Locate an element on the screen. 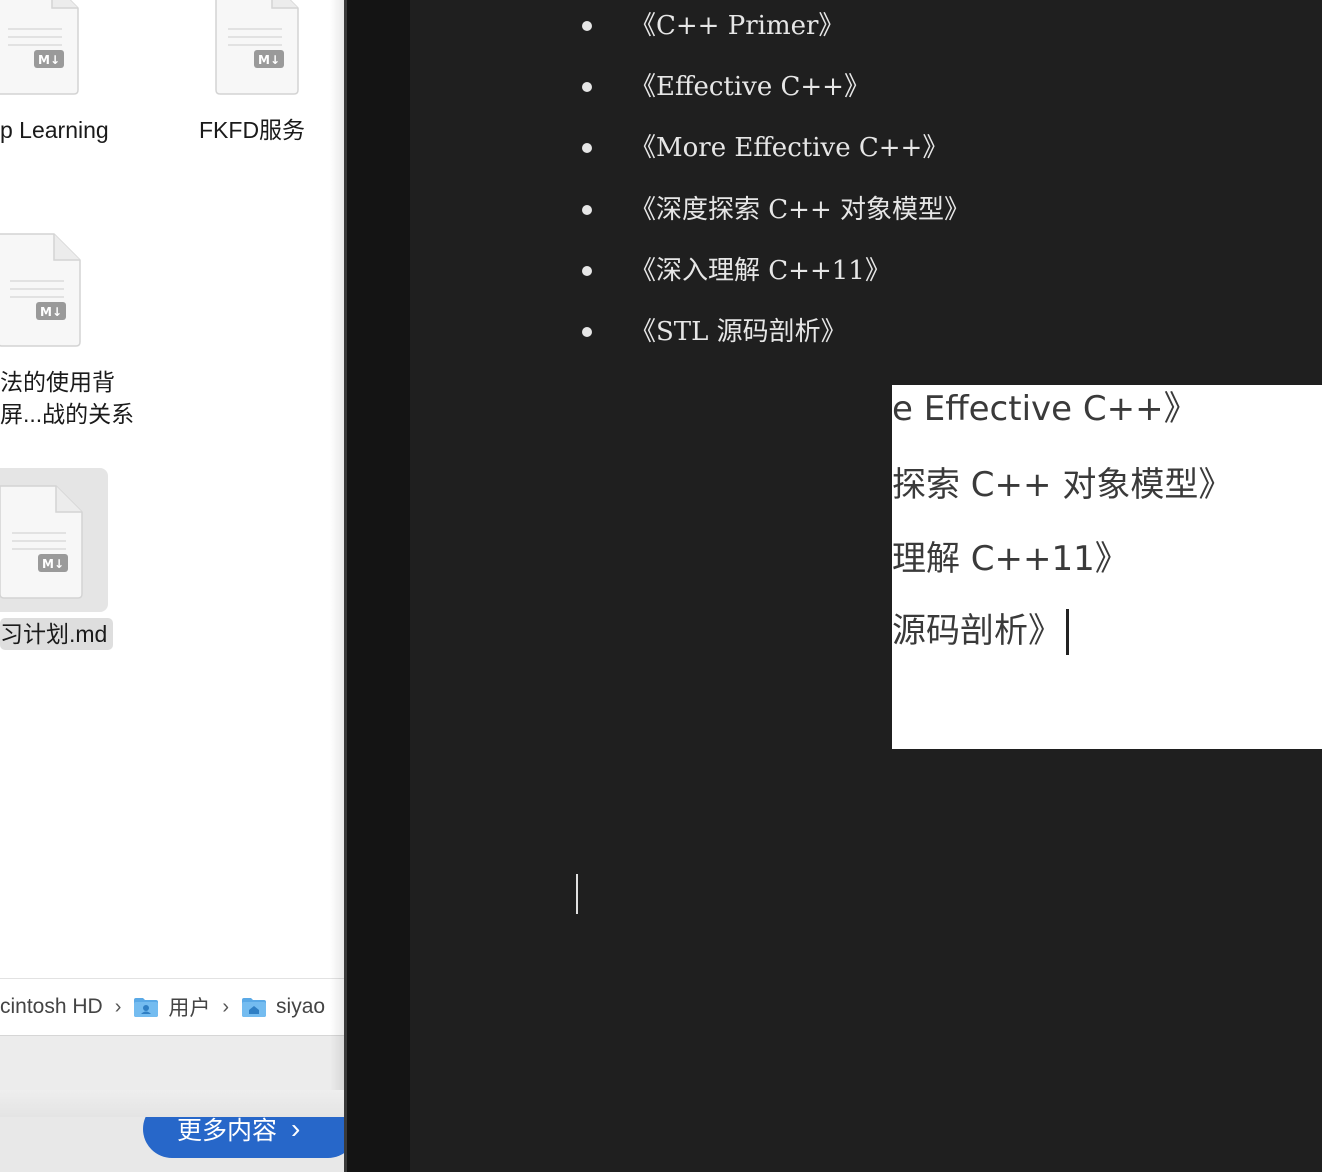 The image size is (1322, 1172). zoom-line: 理解 C++11》 is located at coordinates (1010, 559).